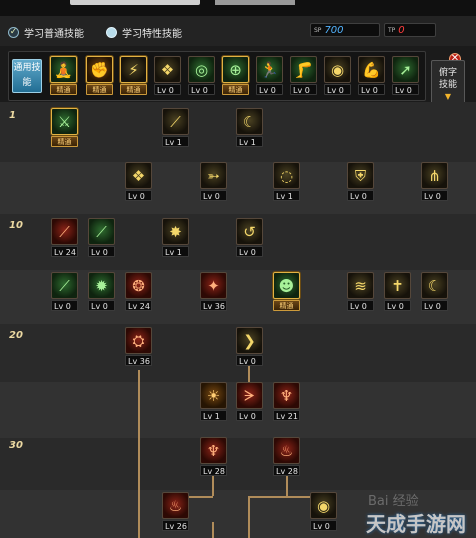  I want to click on skill-node: ⟋ Lv 24, so click(64, 238).